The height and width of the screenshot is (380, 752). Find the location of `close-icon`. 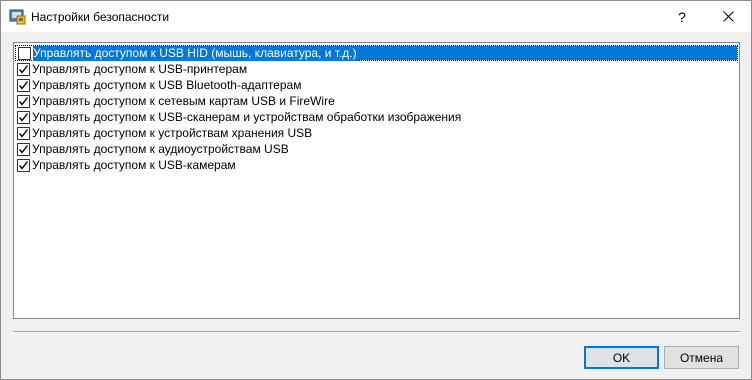

close-icon is located at coordinates (728, 16).